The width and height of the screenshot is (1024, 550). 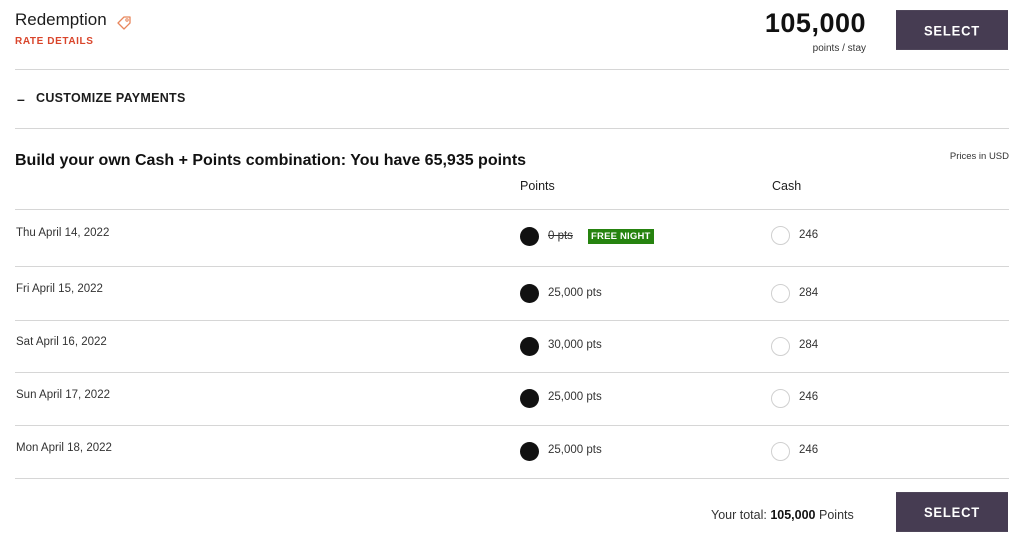 What do you see at coordinates (64, 448) in the screenshot?
I see `night-date: Mon April 18, 2022` at bounding box center [64, 448].